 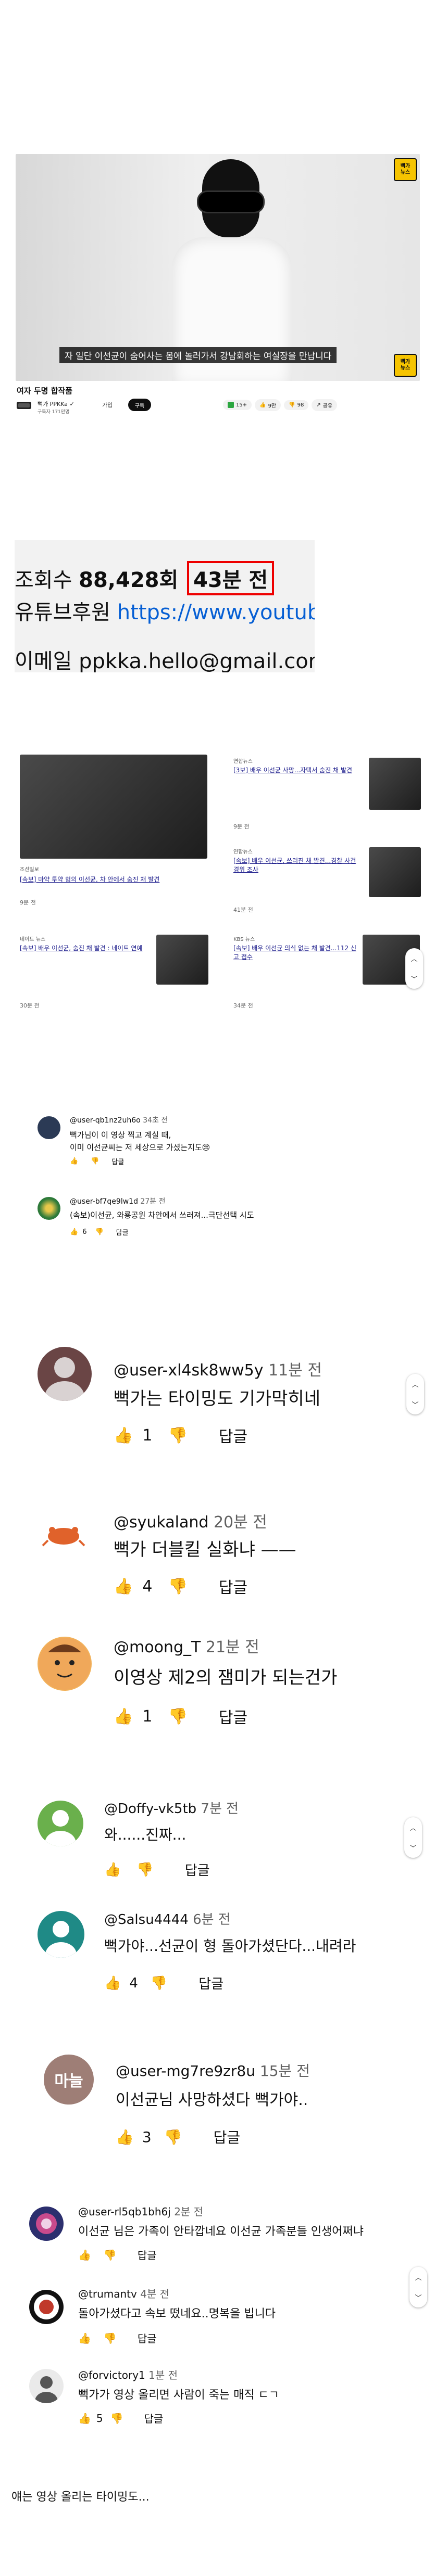 I want to click on comment-text: 뻑가님이 이 영상 찍고 계실 때,, so click(x=120, y=1135).